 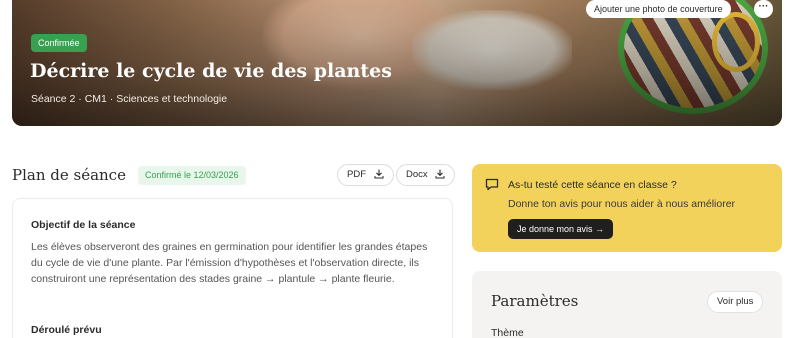 What do you see at coordinates (658, 9) in the screenshot?
I see `add-cover-photo-button: Ajouter une photo de couverture` at bounding box center [658, 9].